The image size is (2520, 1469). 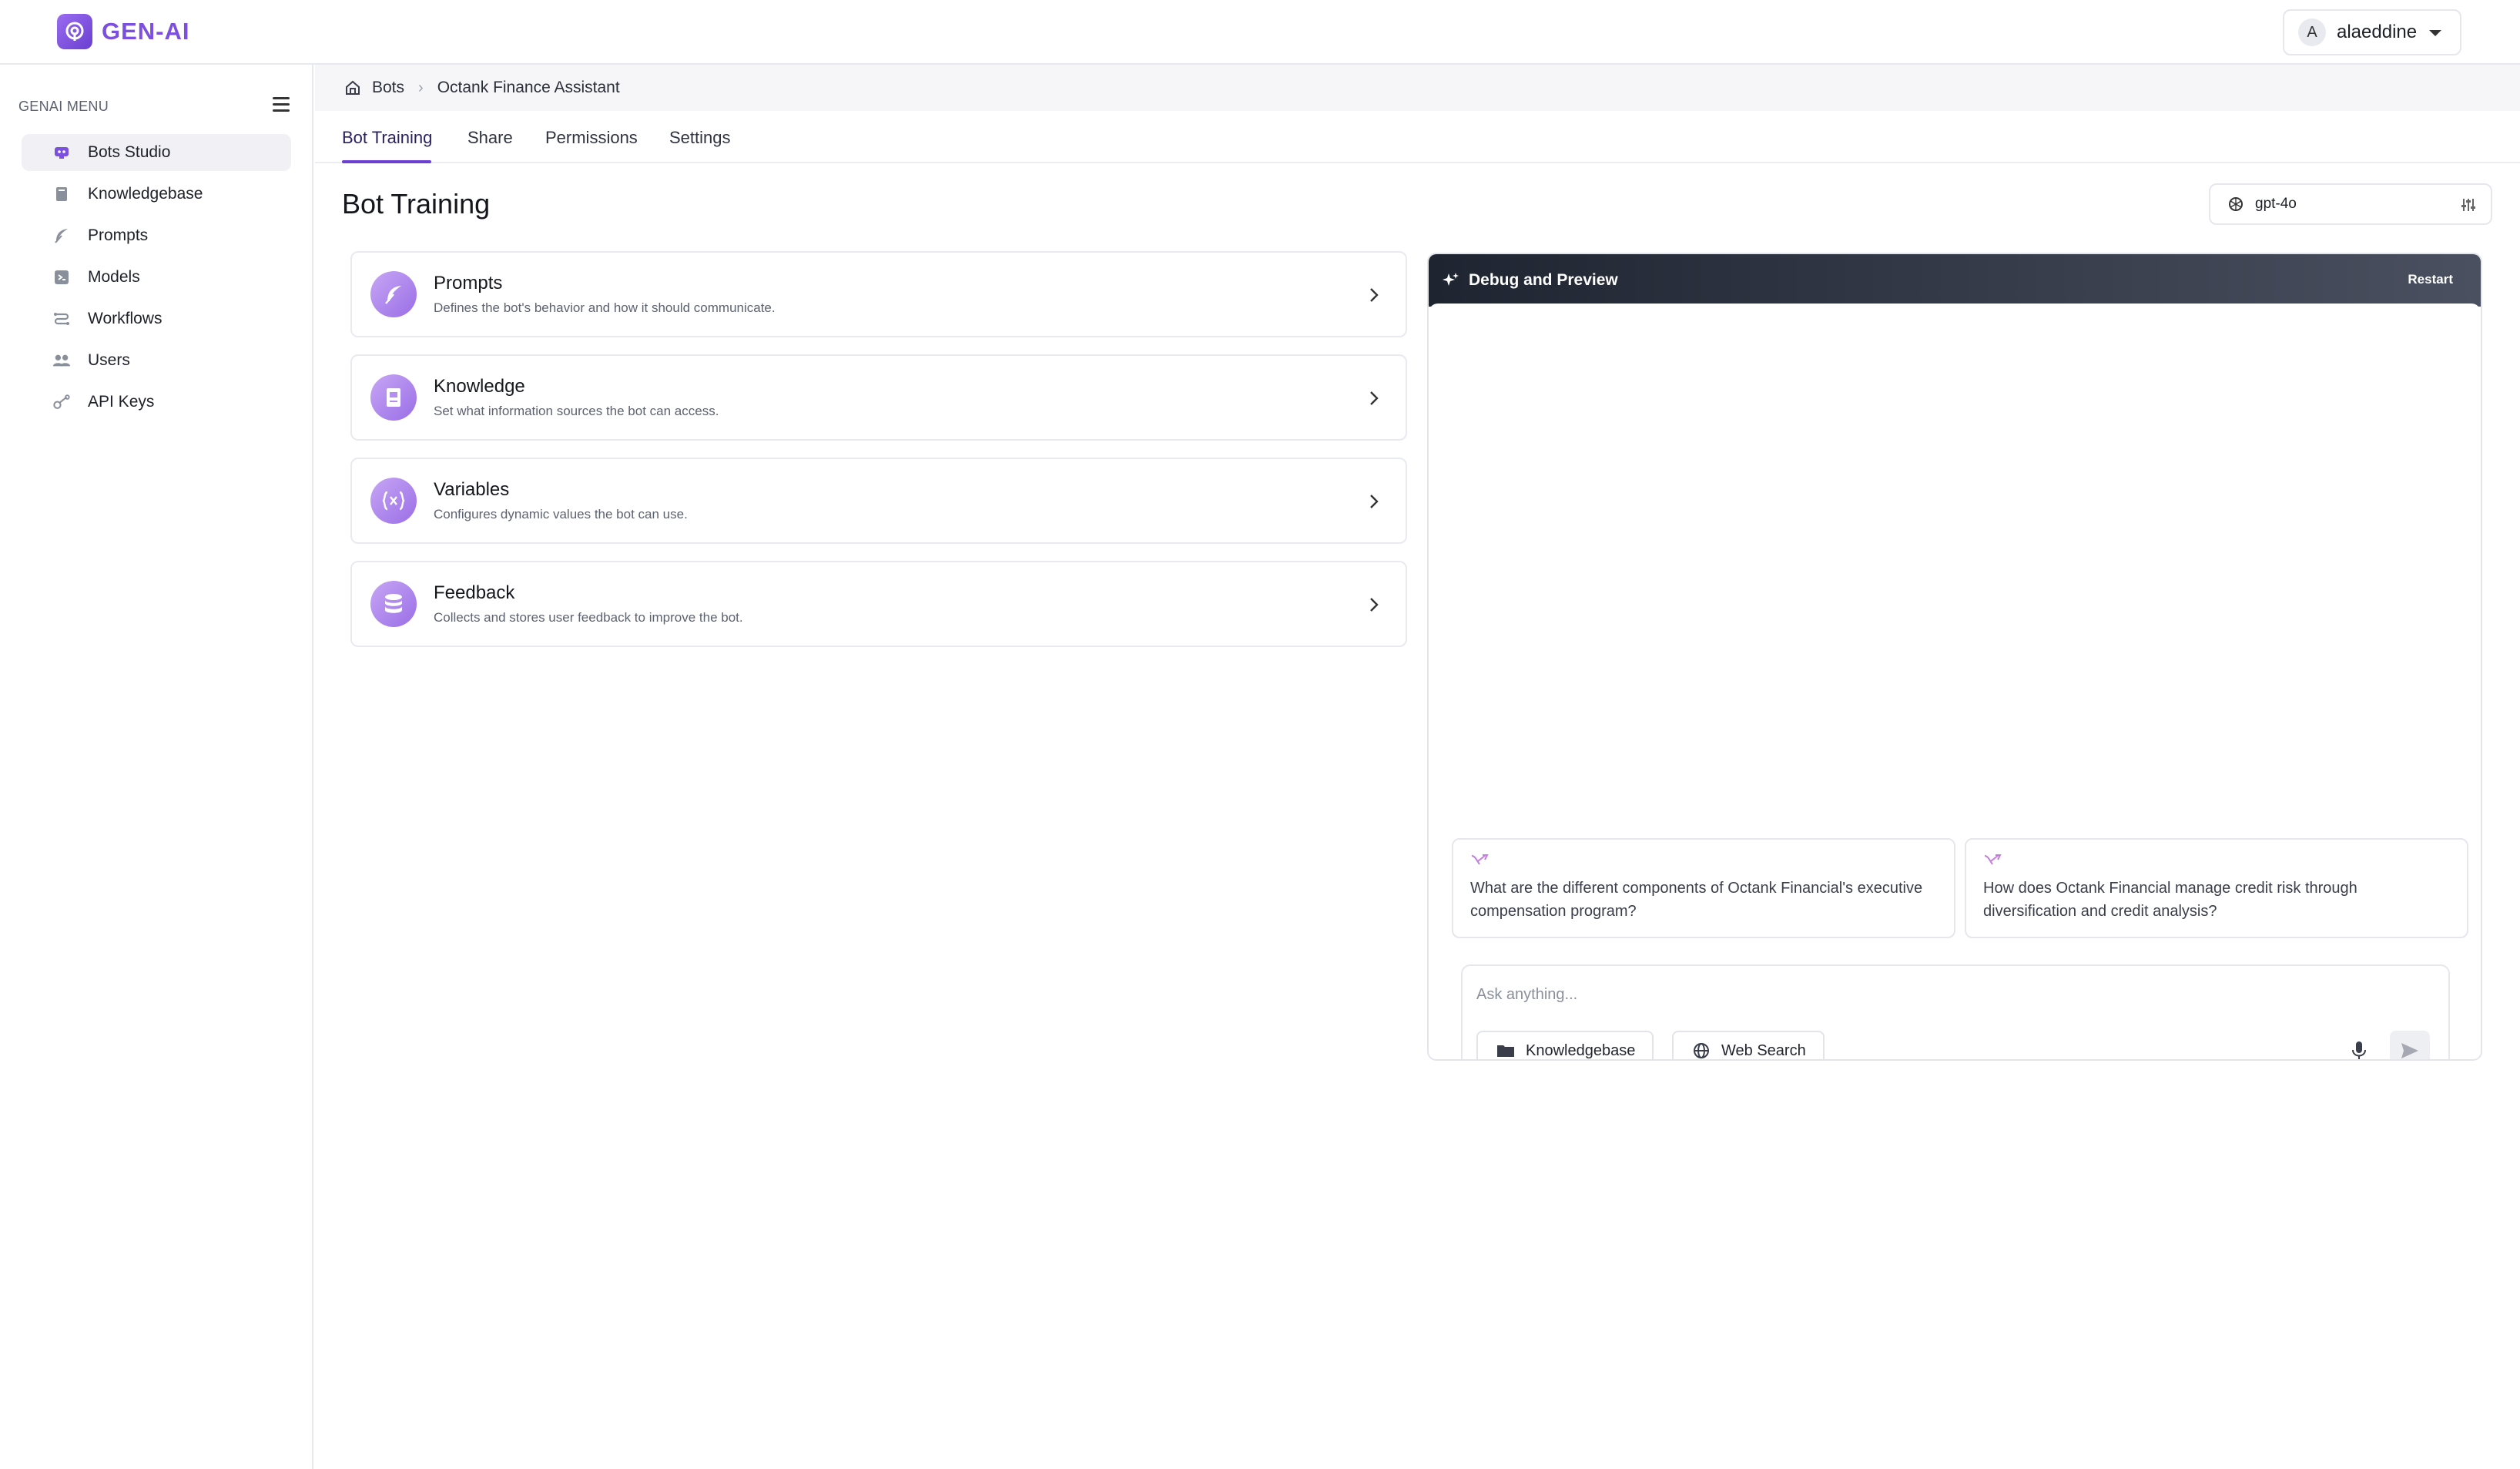 What do you see at coordinates (1581, 1050) in the screenshot?
I see `chip-label: Knowledgebase` at bounding box center [1581, 1050].